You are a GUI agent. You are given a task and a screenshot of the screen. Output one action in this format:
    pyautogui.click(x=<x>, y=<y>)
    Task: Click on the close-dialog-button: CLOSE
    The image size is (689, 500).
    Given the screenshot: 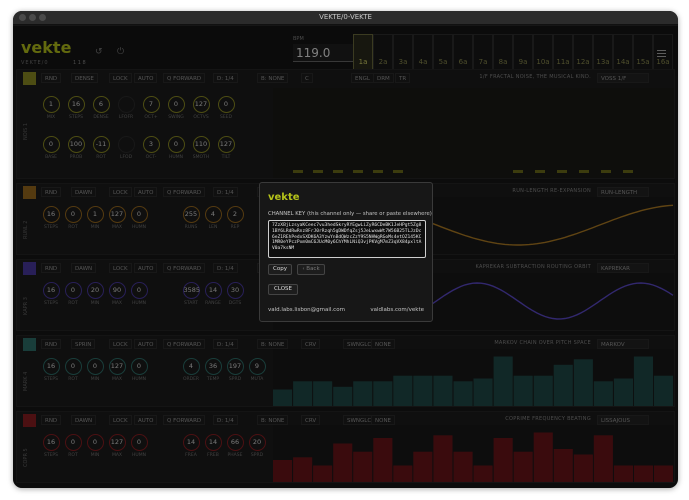 What is the action you would take?
    pyautogui.click(x=283, y=289)
    